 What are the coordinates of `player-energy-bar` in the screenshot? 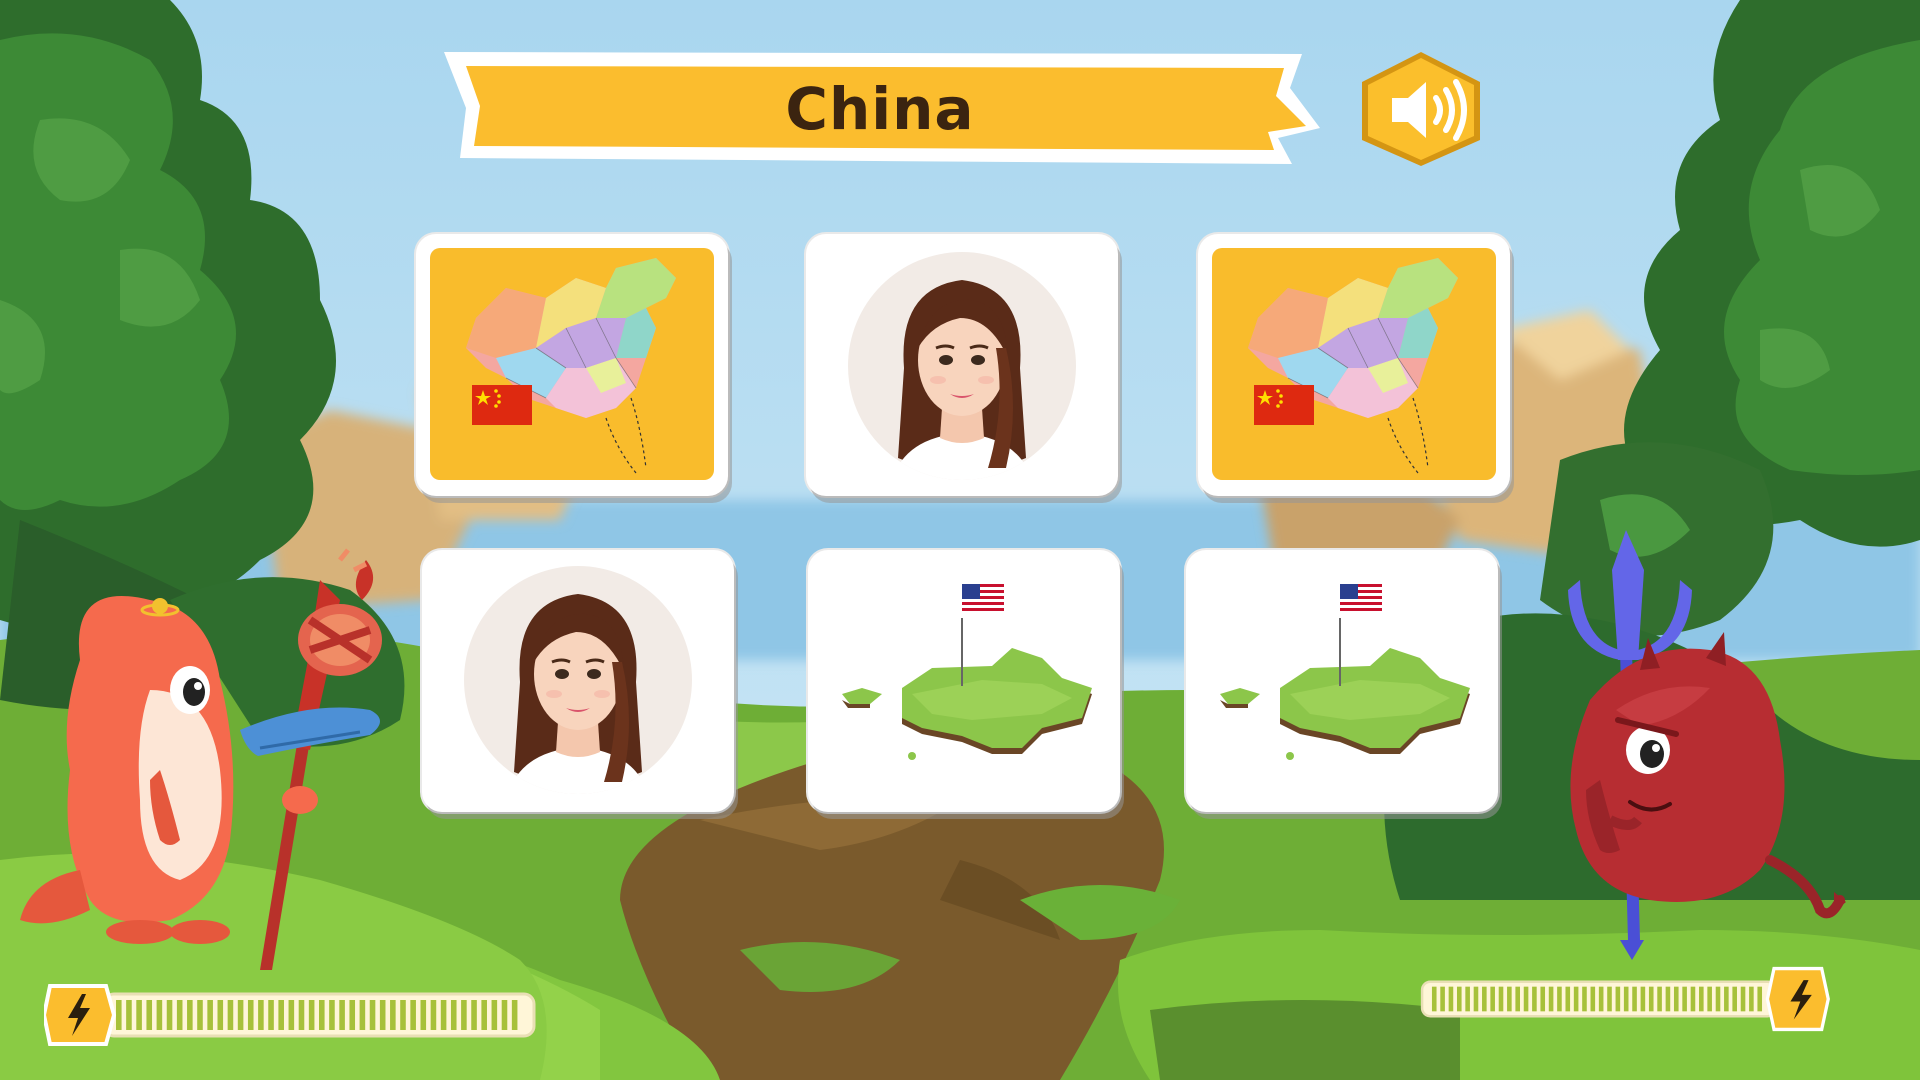 It's located at (290, 1015).